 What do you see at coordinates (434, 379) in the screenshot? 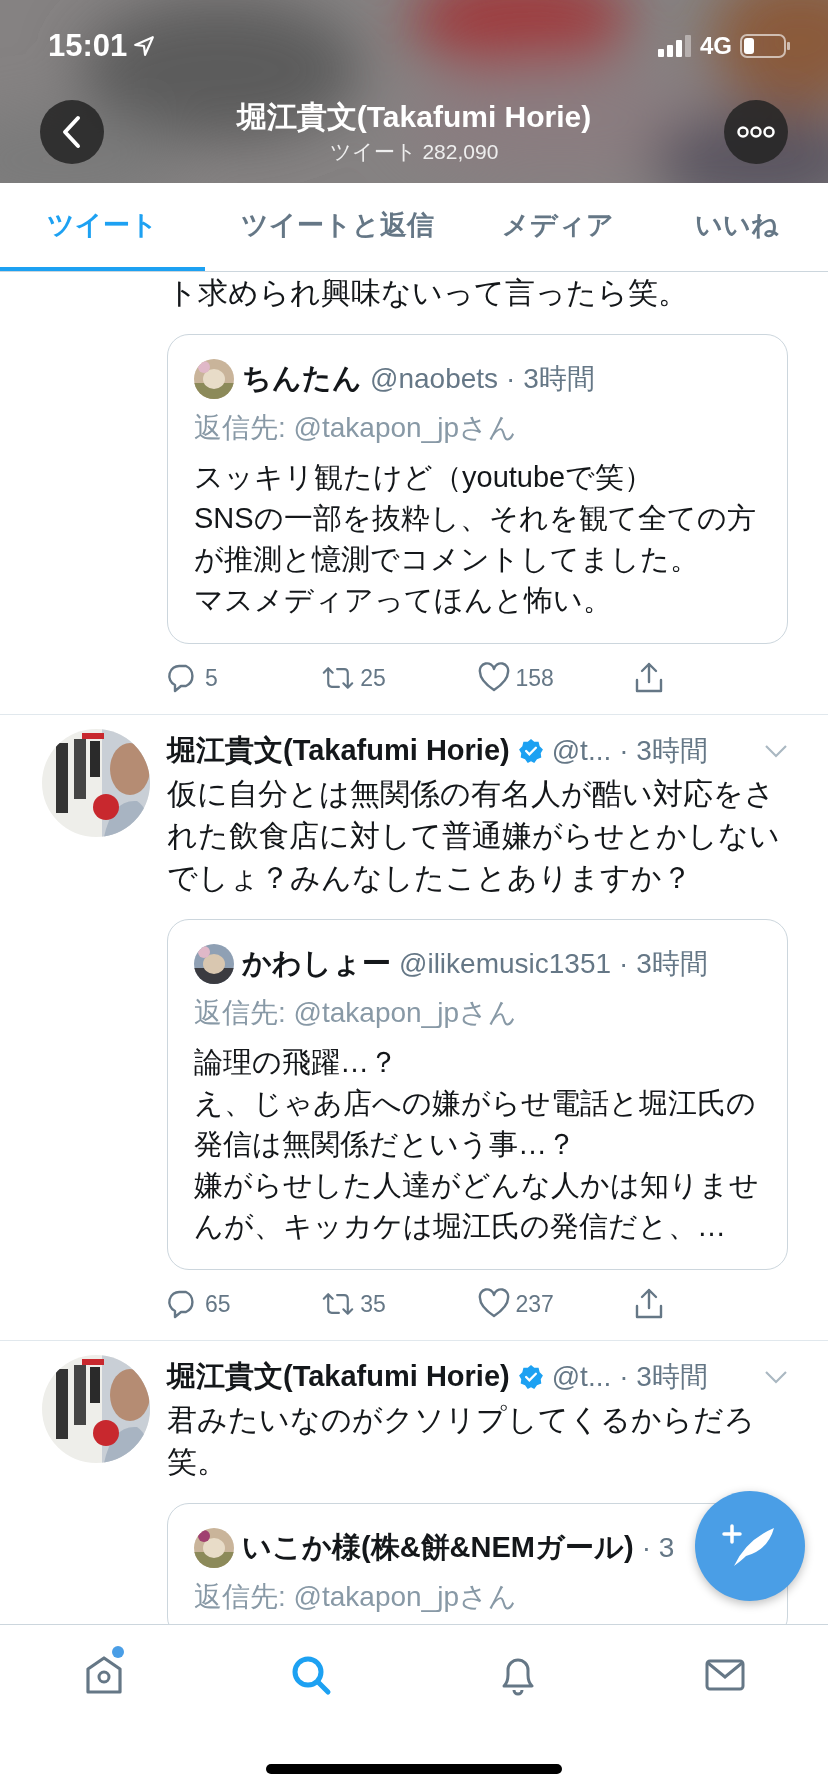
I see `quoted-author-handle: @naobets` at bounding box center [434, 379].